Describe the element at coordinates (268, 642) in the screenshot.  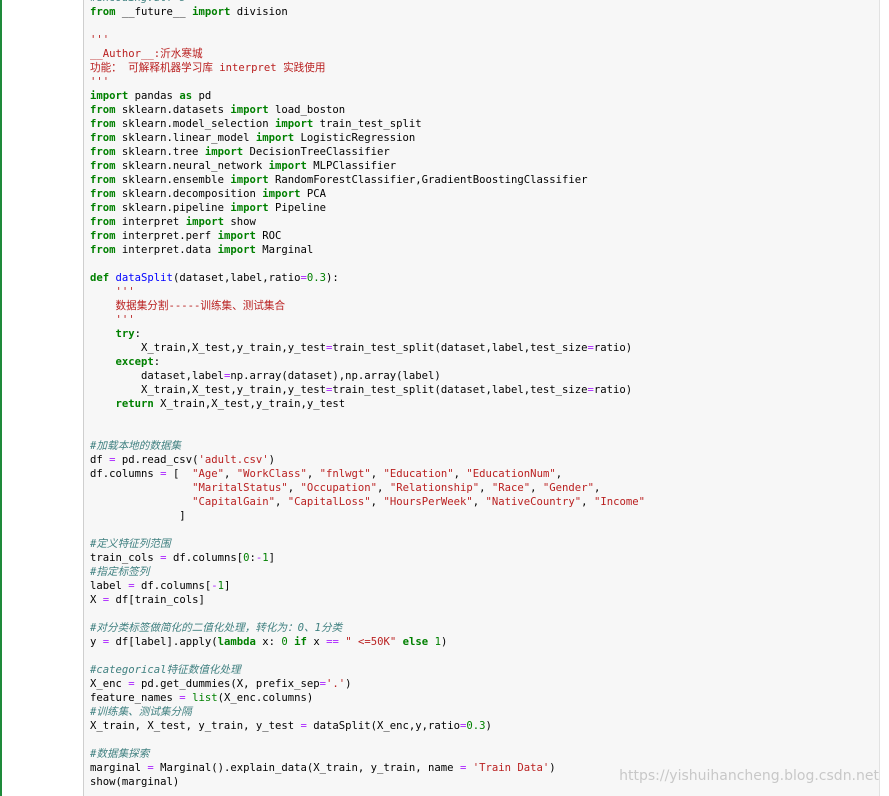
I see `code-token-code-text: x:` at that location.